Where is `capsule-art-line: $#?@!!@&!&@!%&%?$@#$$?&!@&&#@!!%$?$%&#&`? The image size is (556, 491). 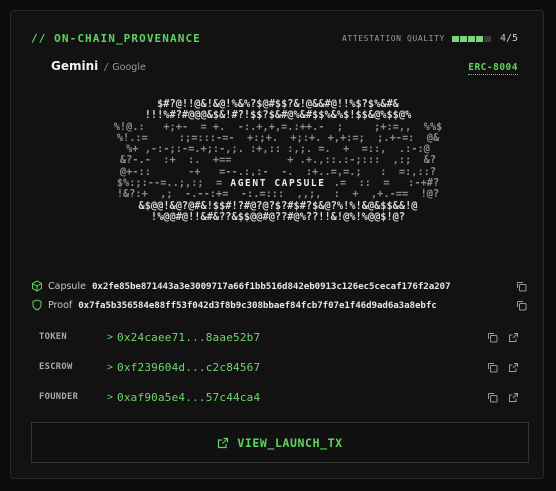
capsule-art-line: $#?@!!@&!&@!%&%?$@#$$?&!@&&#@!!%$?$%&#& is located at coordinates (278, 104).